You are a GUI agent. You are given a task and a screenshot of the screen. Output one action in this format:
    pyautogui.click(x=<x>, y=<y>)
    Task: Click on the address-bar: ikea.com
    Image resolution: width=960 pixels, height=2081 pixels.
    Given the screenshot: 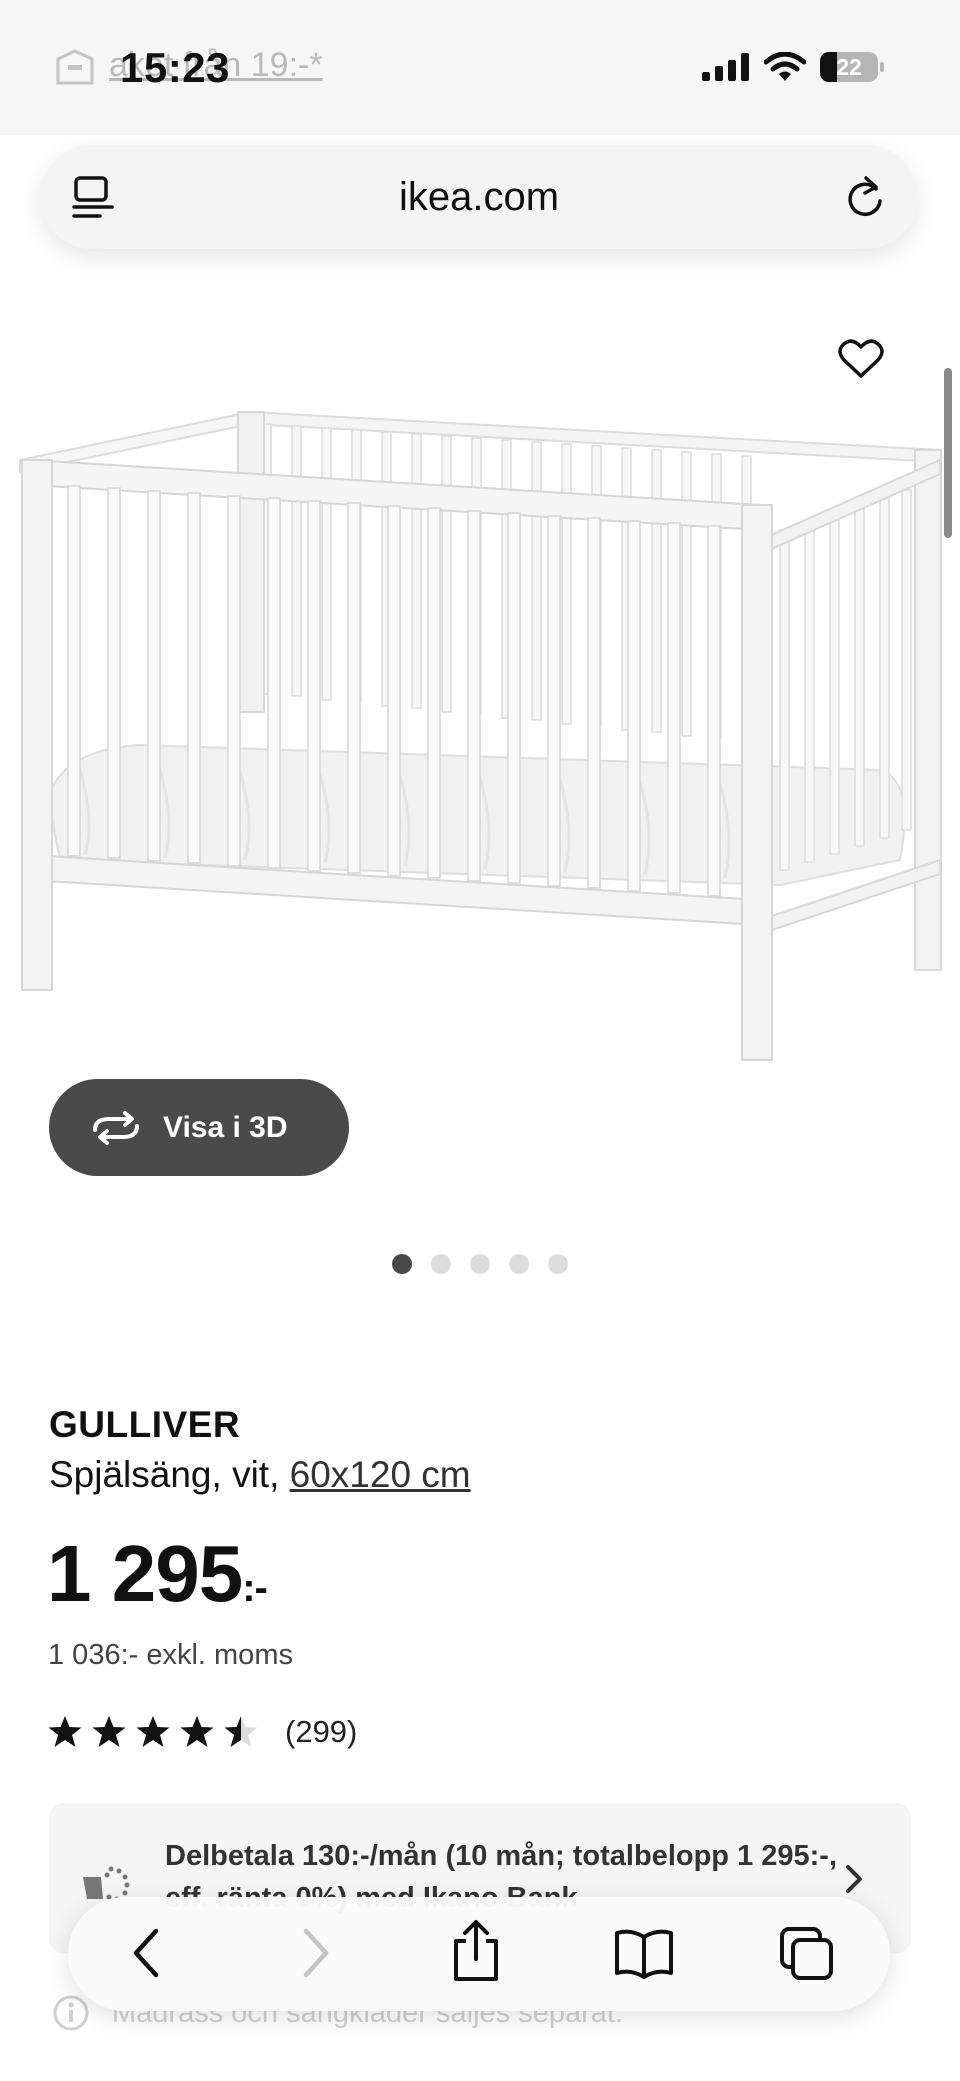 What is the action you would take?
    pyautogui.click(x=479, y=197)
    